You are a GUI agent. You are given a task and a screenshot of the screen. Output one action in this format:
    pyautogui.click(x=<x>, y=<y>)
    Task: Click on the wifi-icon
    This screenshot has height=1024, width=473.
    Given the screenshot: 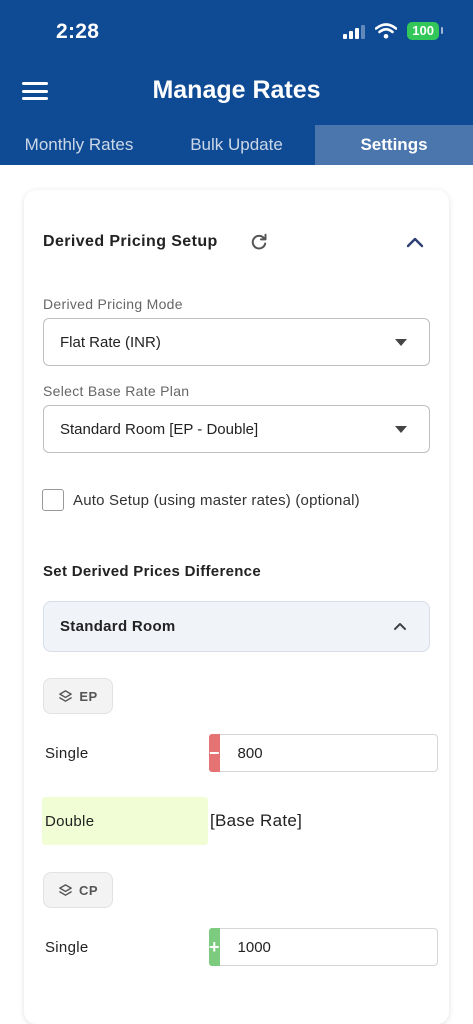 What is the action you would take?
    pyautogui.click(x=386, y=31)
    